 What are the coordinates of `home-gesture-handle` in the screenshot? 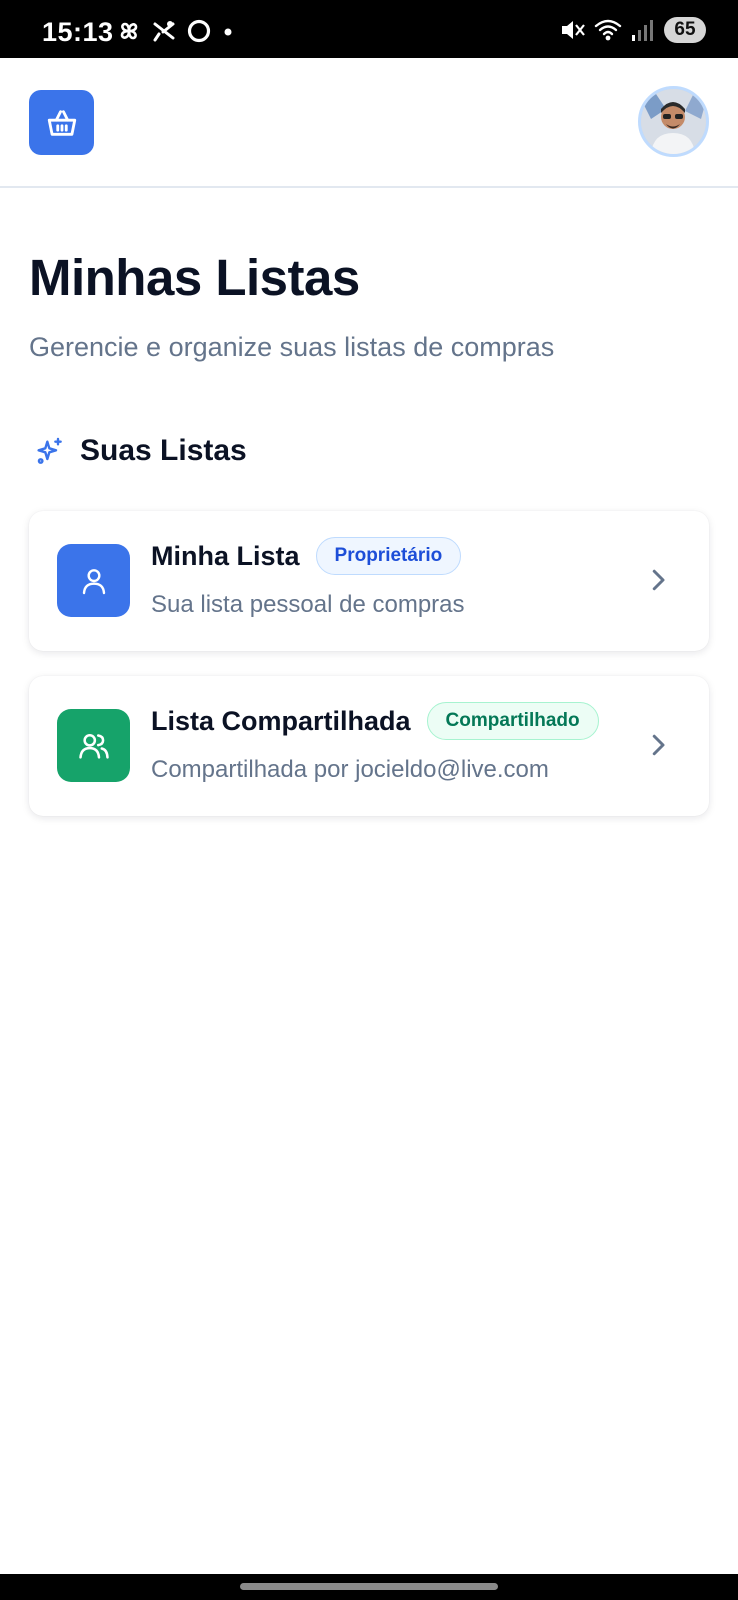 It's located at (369, 1586).